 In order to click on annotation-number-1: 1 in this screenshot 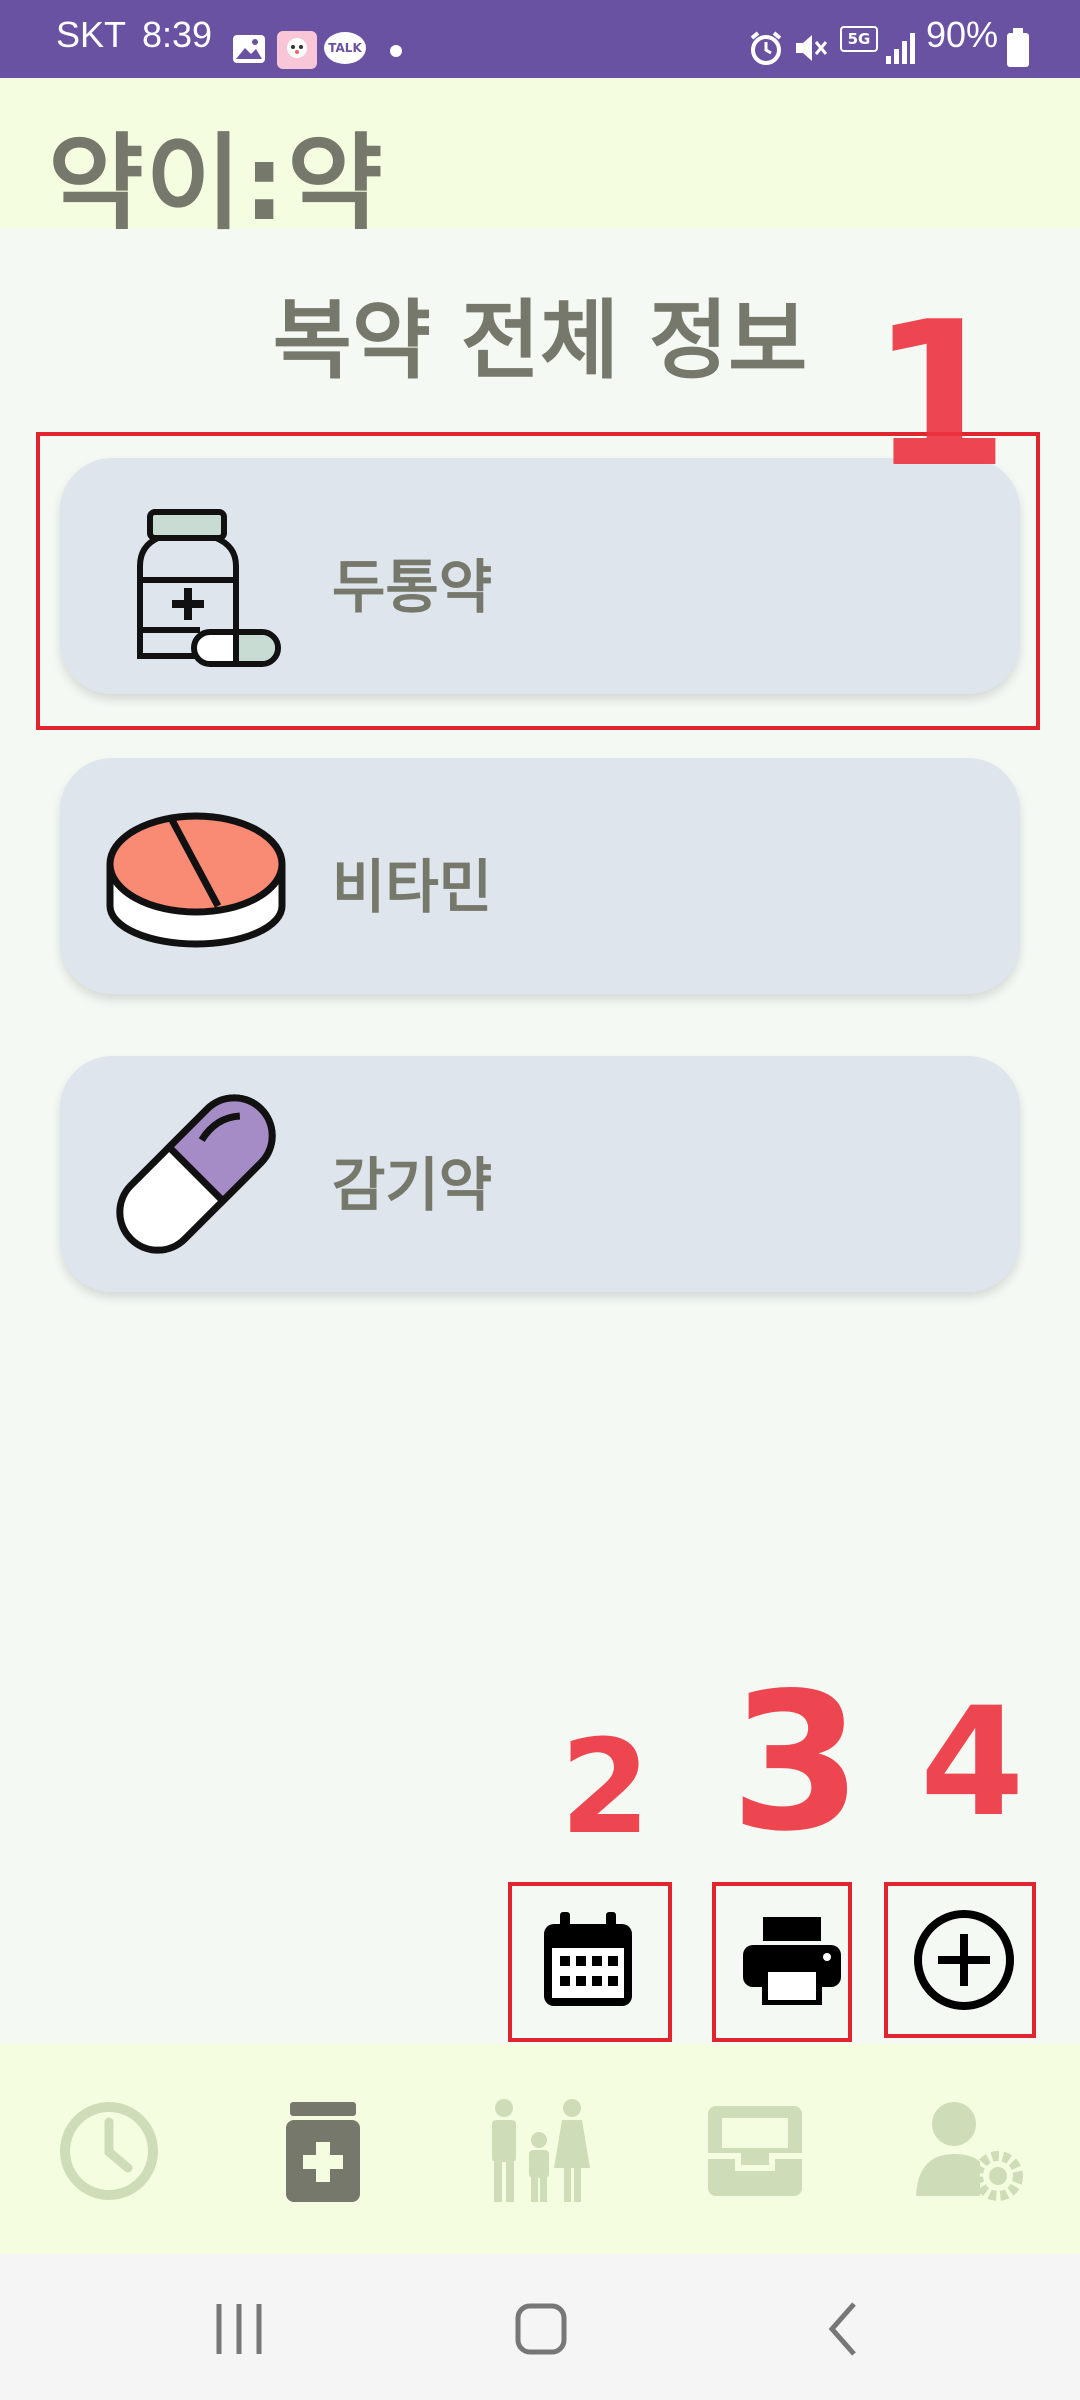, I will do `click(940, 395)`.